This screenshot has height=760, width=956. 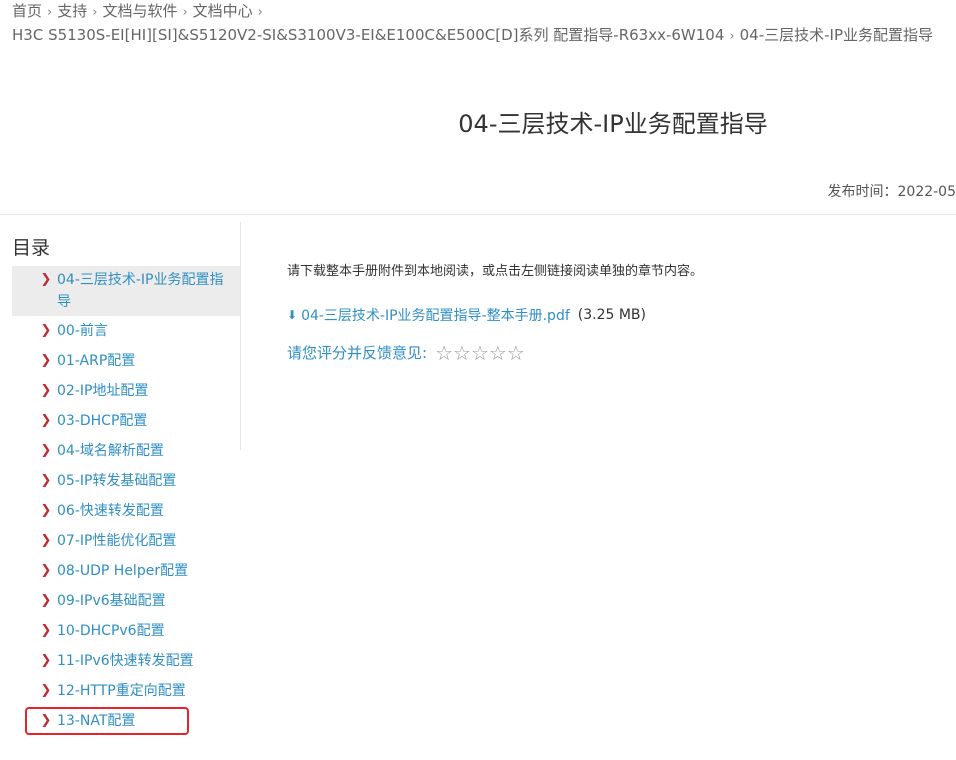 I want to click on toc-item-label: 12-HTTP重定向配置, so click(x=121, y=691).